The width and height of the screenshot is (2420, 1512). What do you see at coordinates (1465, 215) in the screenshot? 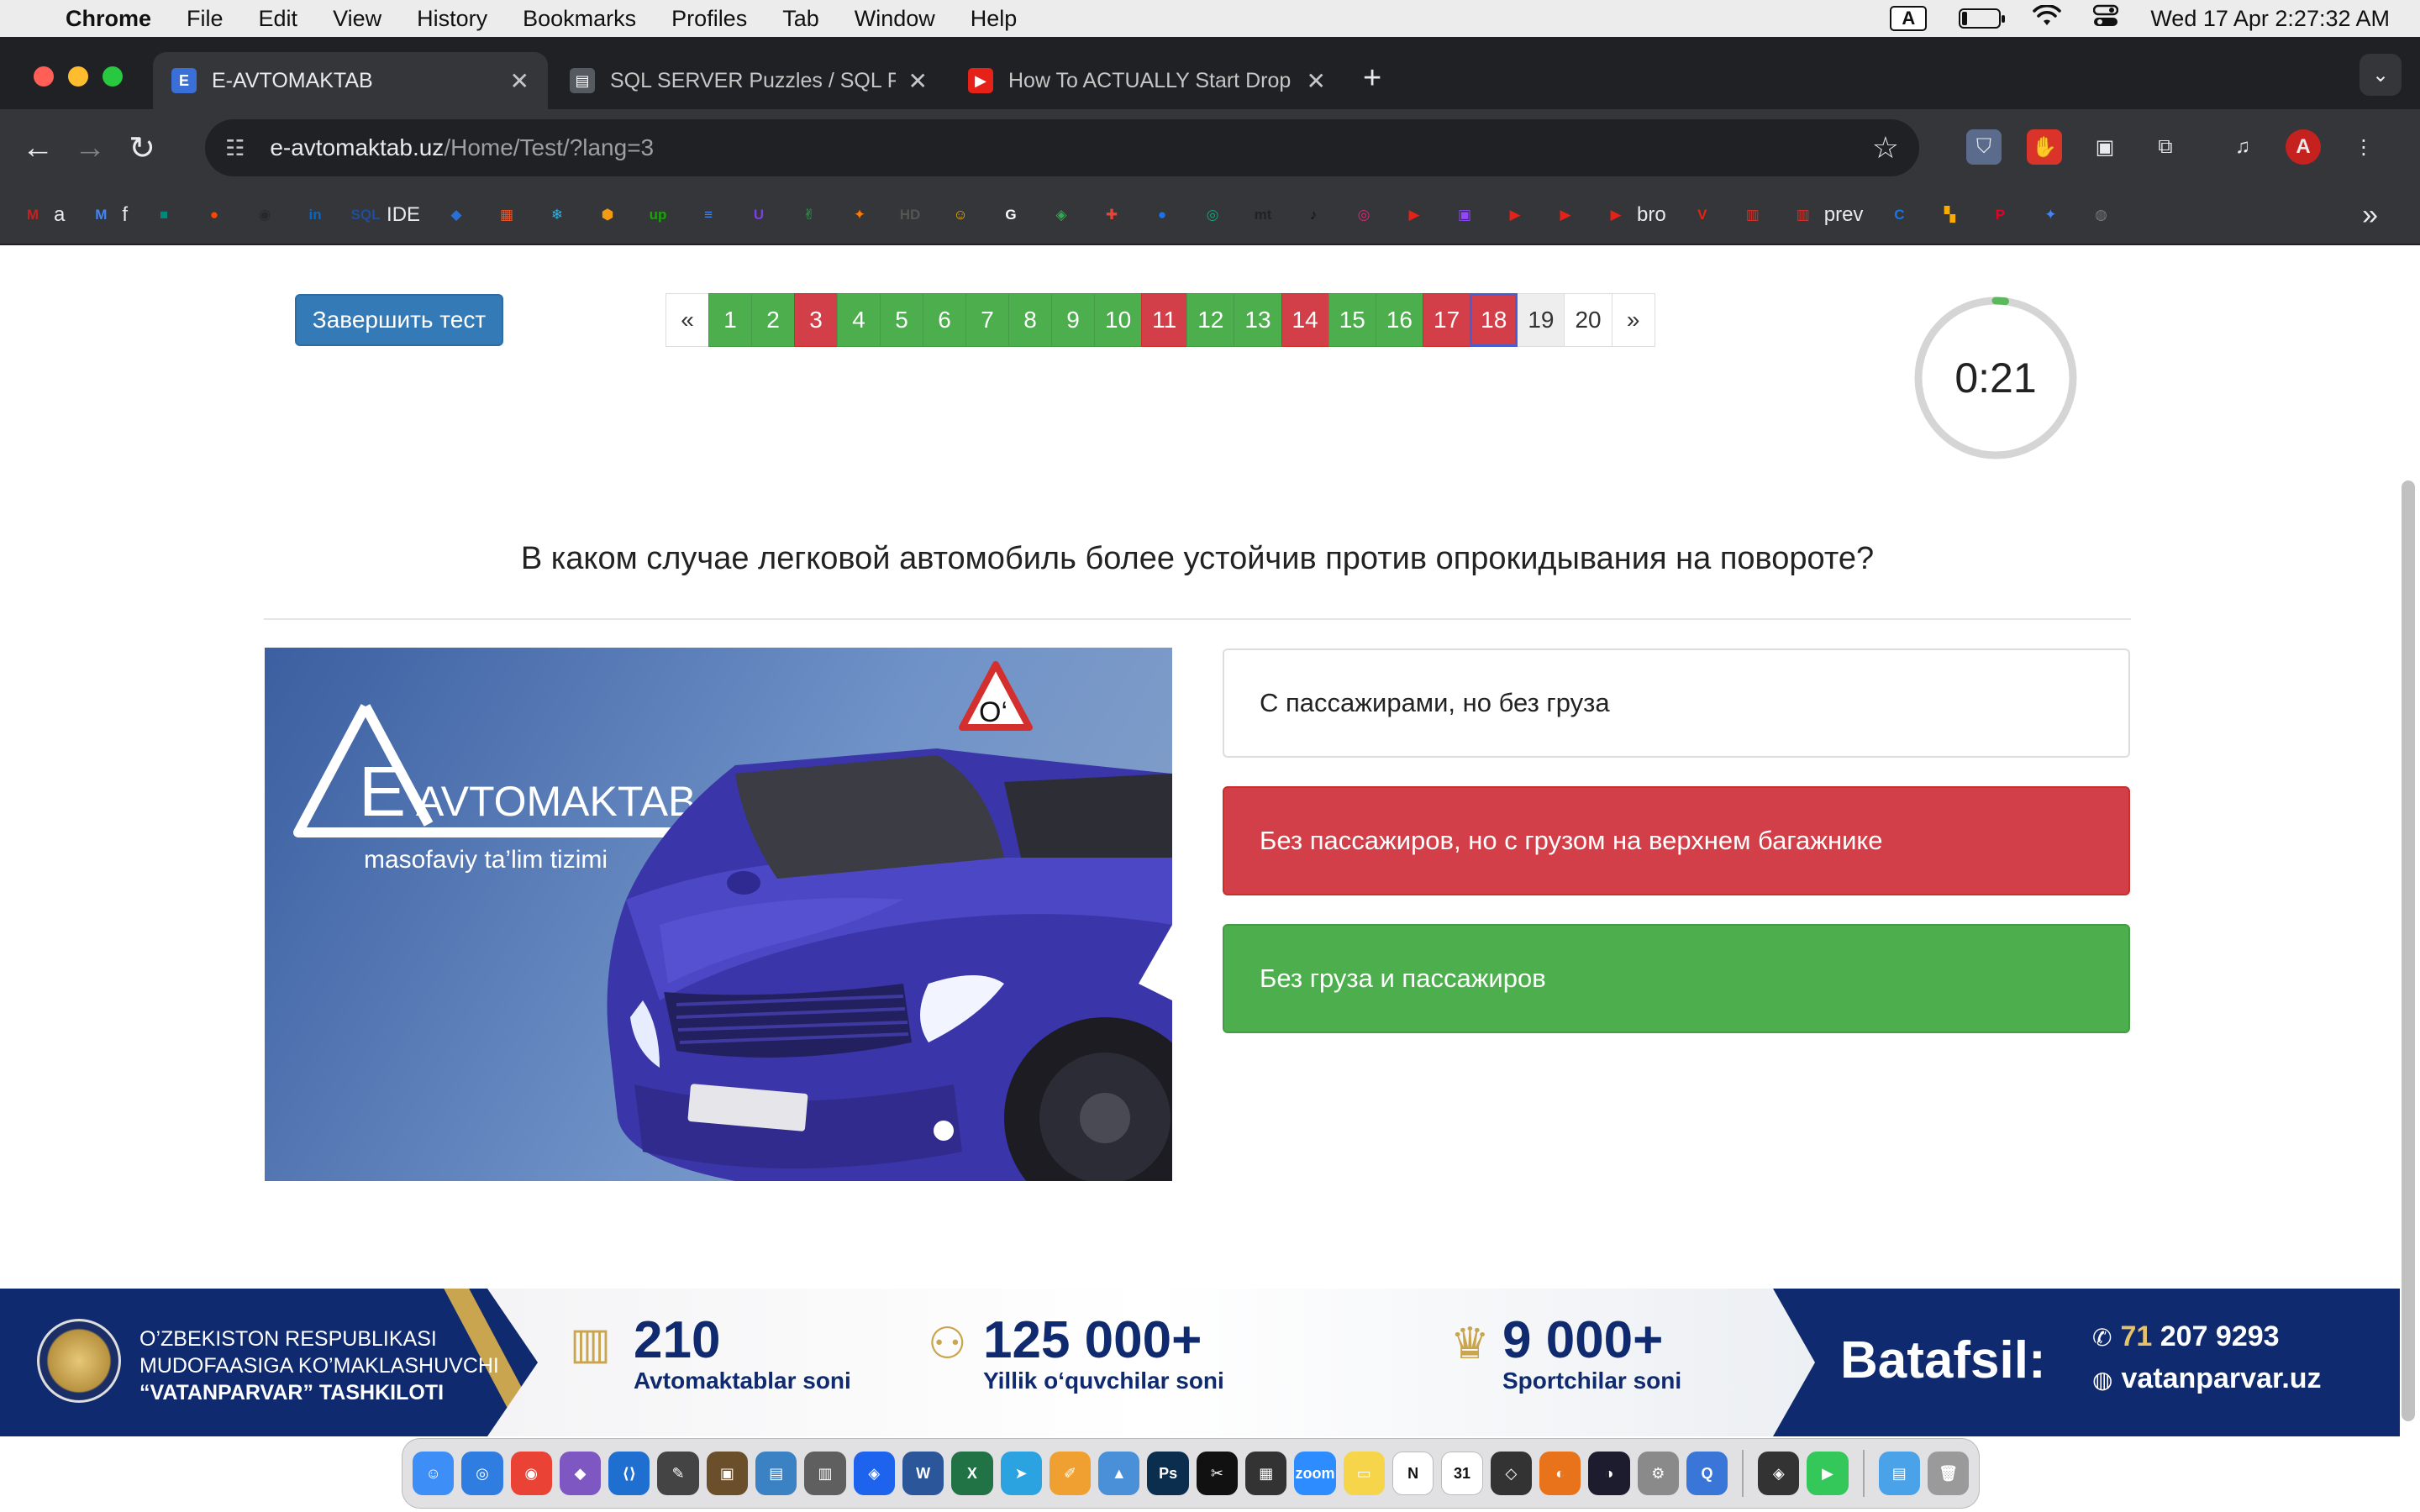
I see `bookmark-item: ▣` at bounding box center [1465, 215].